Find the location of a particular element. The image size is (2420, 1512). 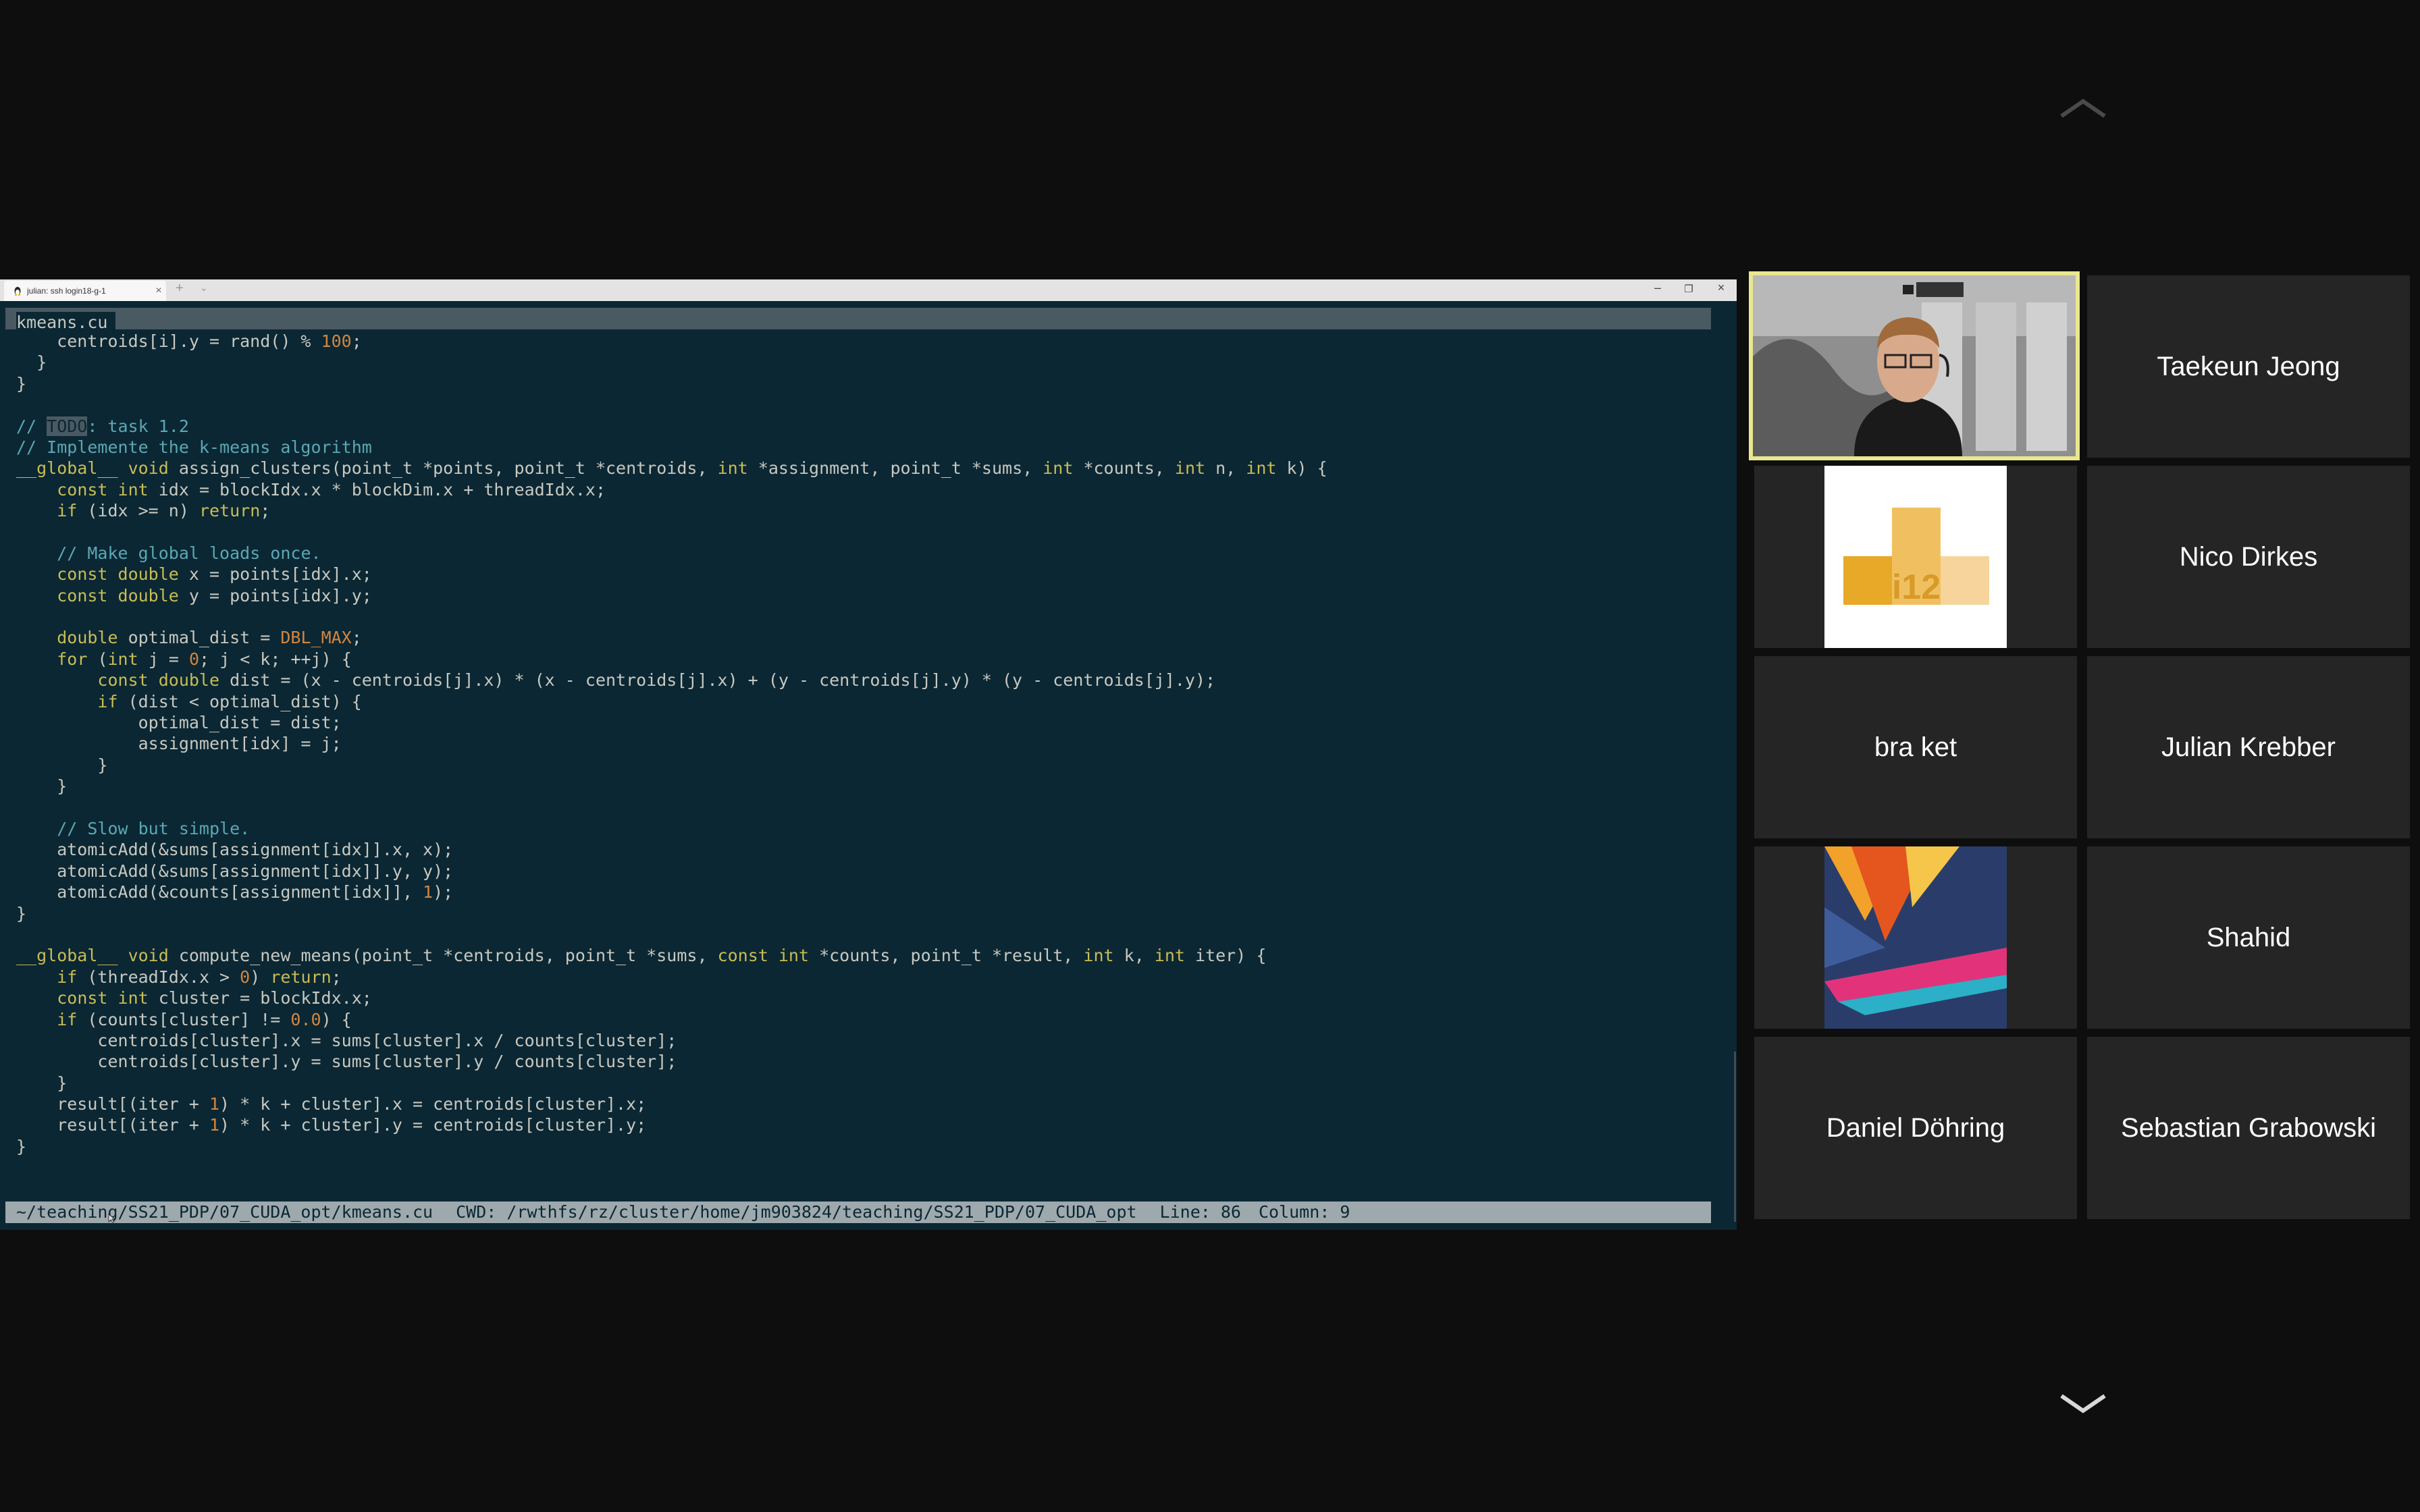

close-button: × is located at coordinates (1721, 288).